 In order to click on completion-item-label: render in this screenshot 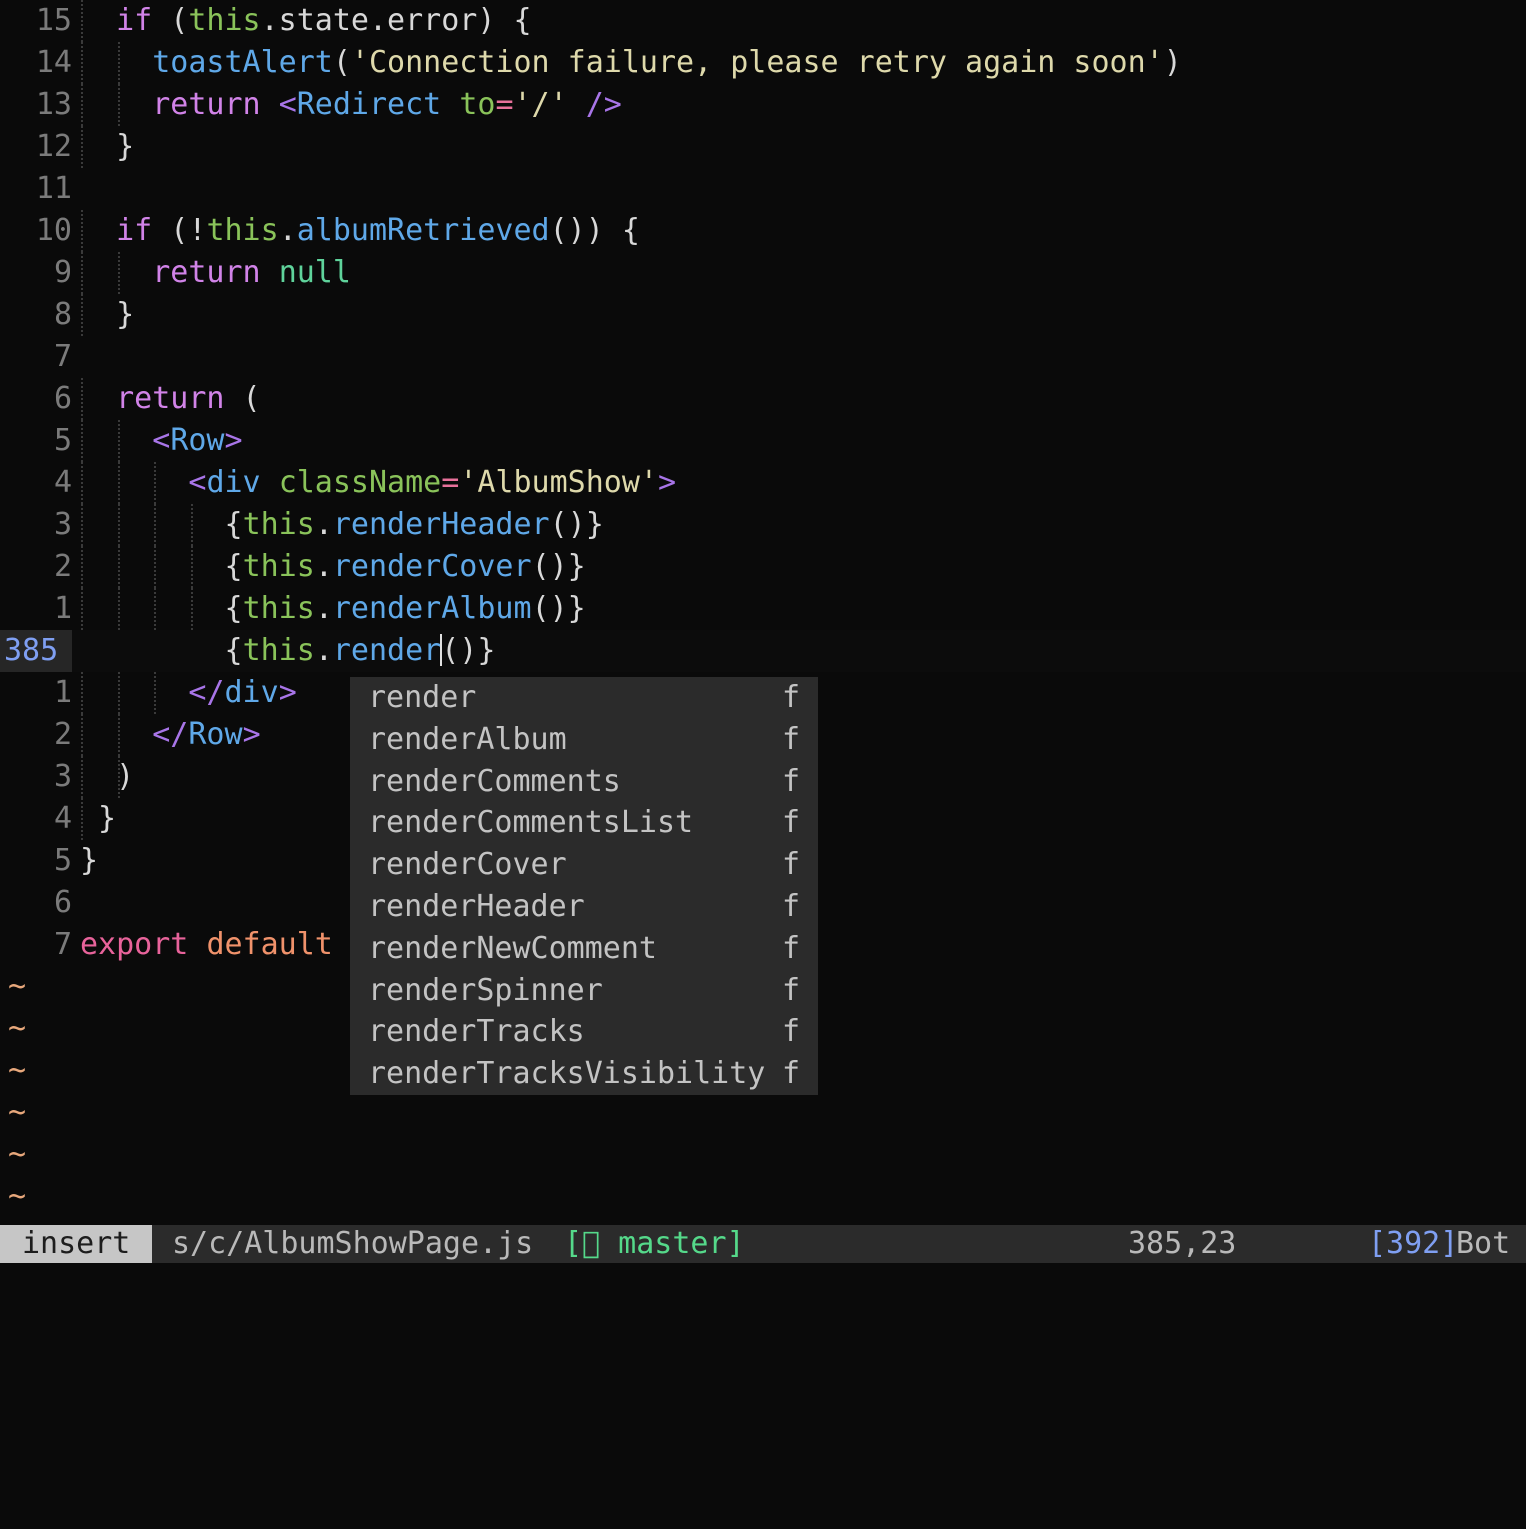, I will do `click(422, 697)`.